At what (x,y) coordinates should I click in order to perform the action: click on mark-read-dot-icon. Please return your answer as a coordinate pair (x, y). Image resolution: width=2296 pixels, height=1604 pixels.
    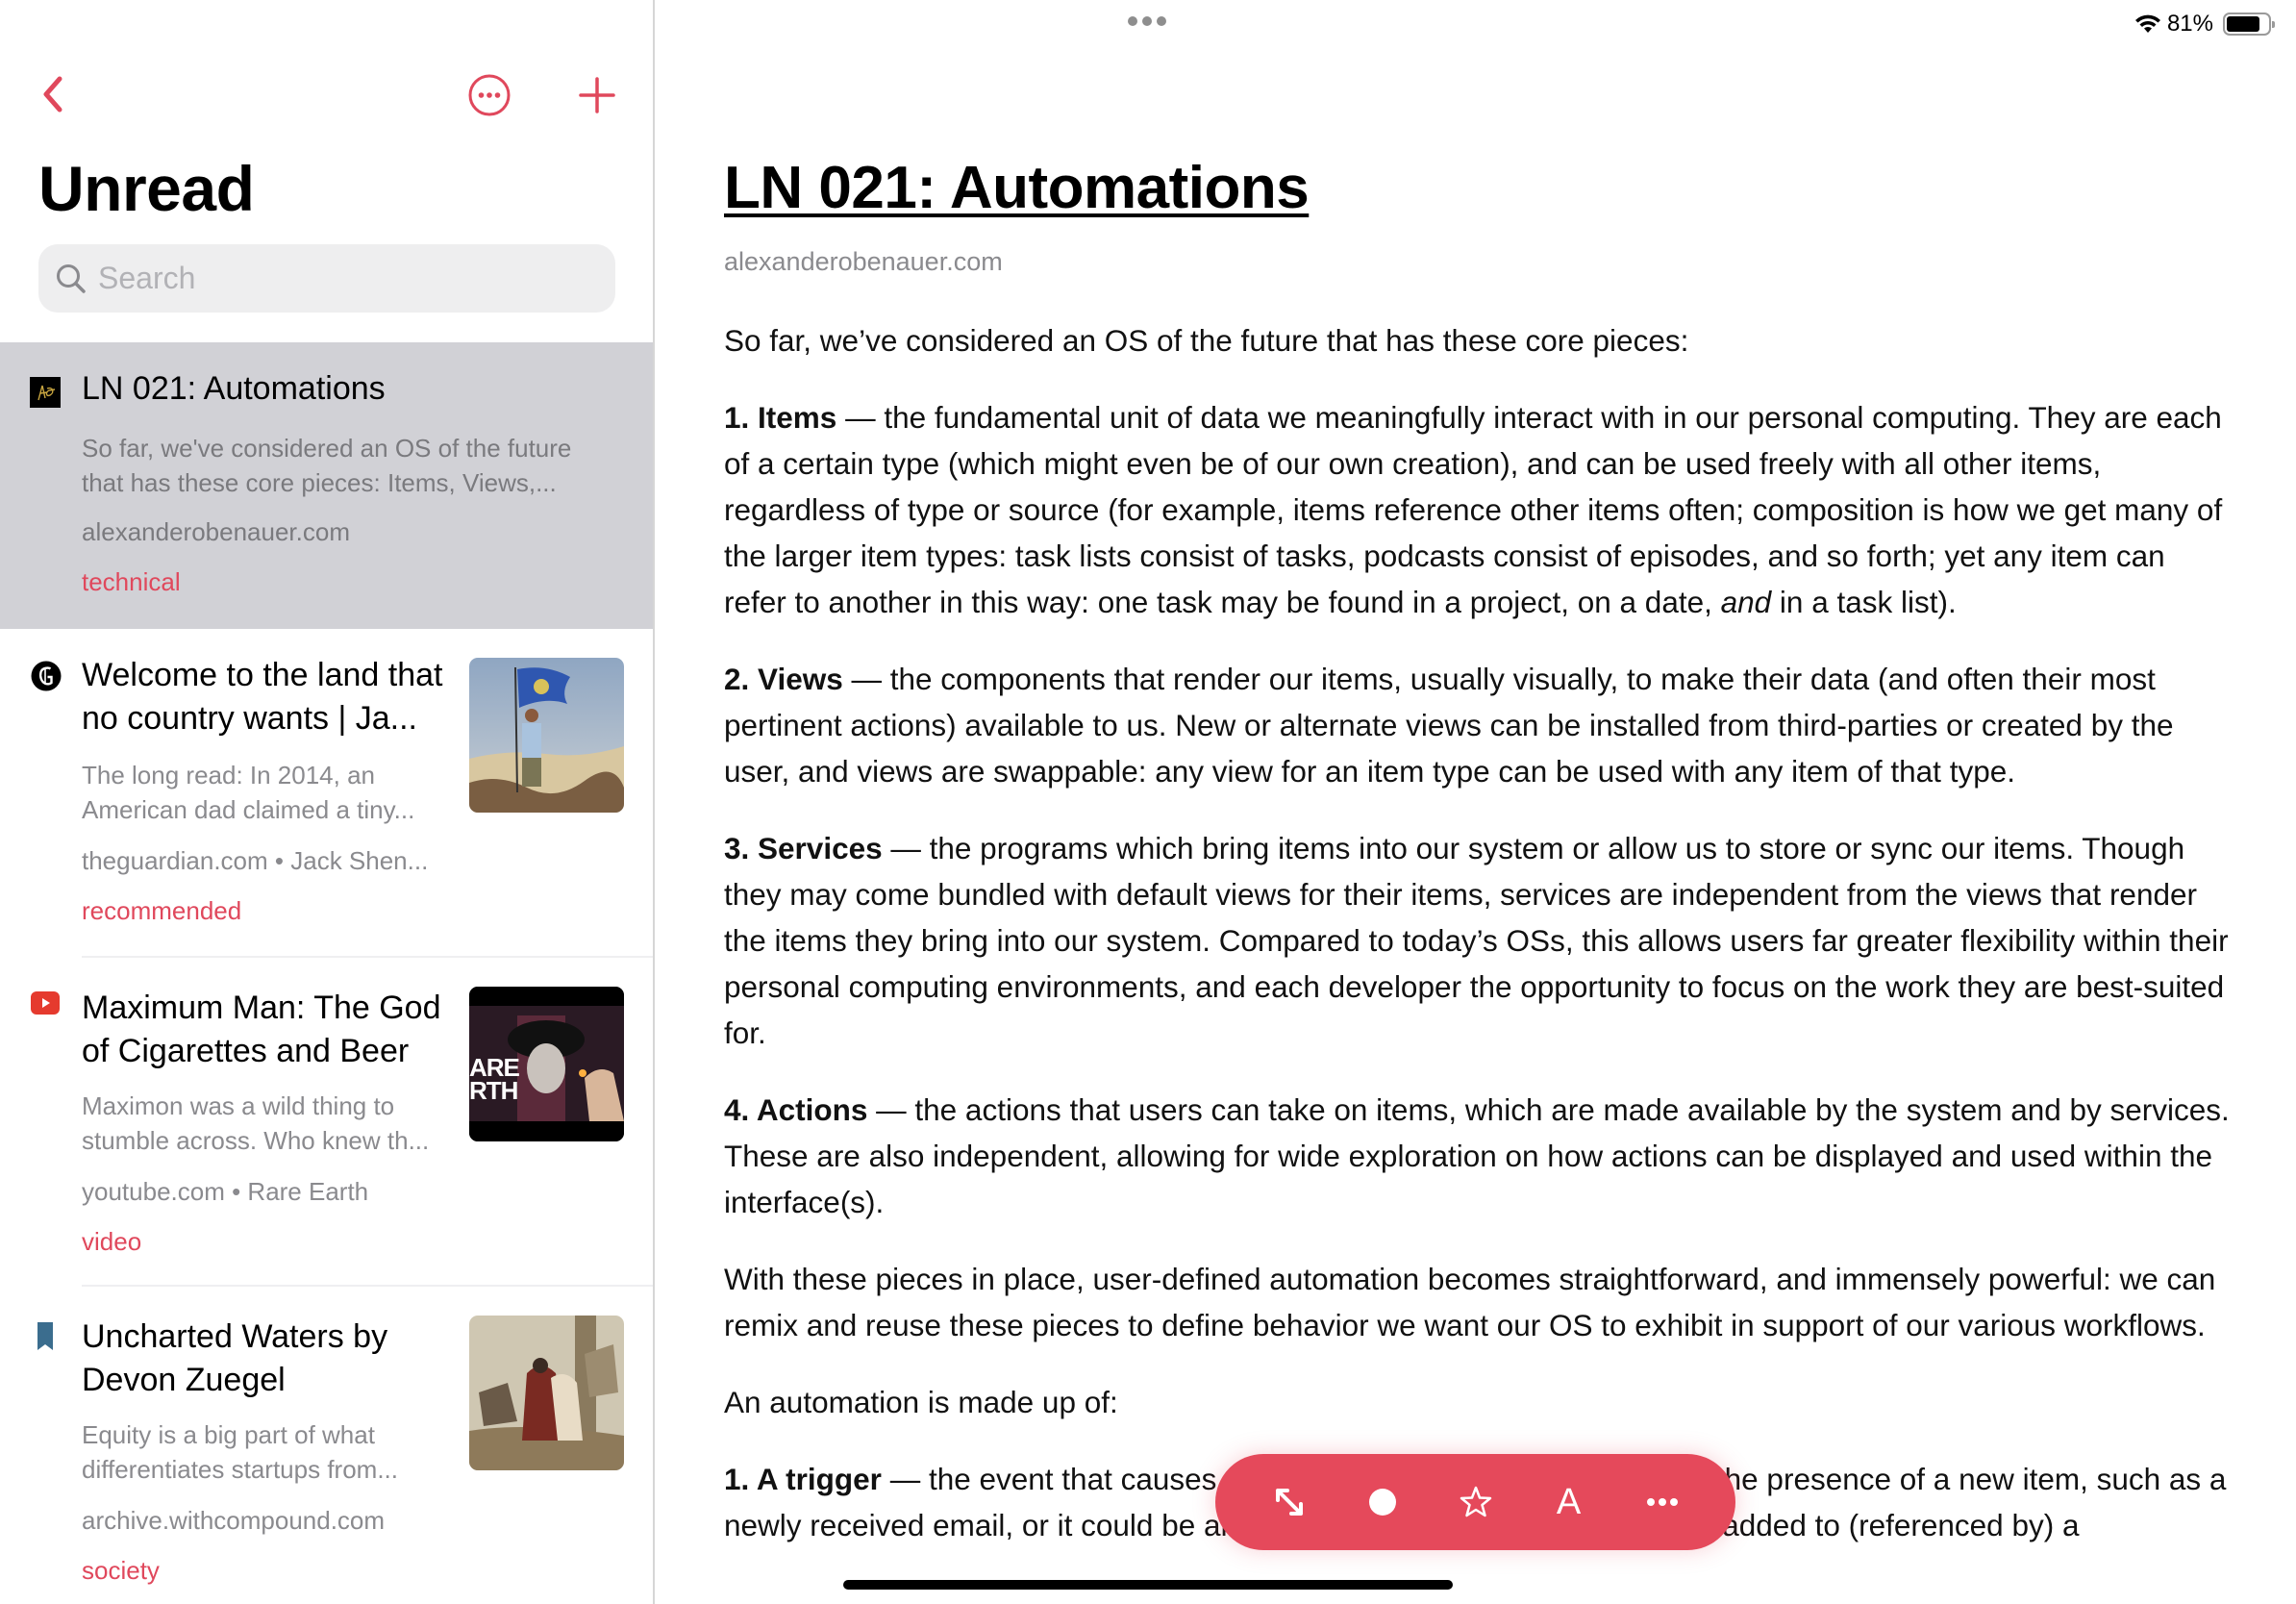
    Looking at the image, I should click on (1382, 1502).